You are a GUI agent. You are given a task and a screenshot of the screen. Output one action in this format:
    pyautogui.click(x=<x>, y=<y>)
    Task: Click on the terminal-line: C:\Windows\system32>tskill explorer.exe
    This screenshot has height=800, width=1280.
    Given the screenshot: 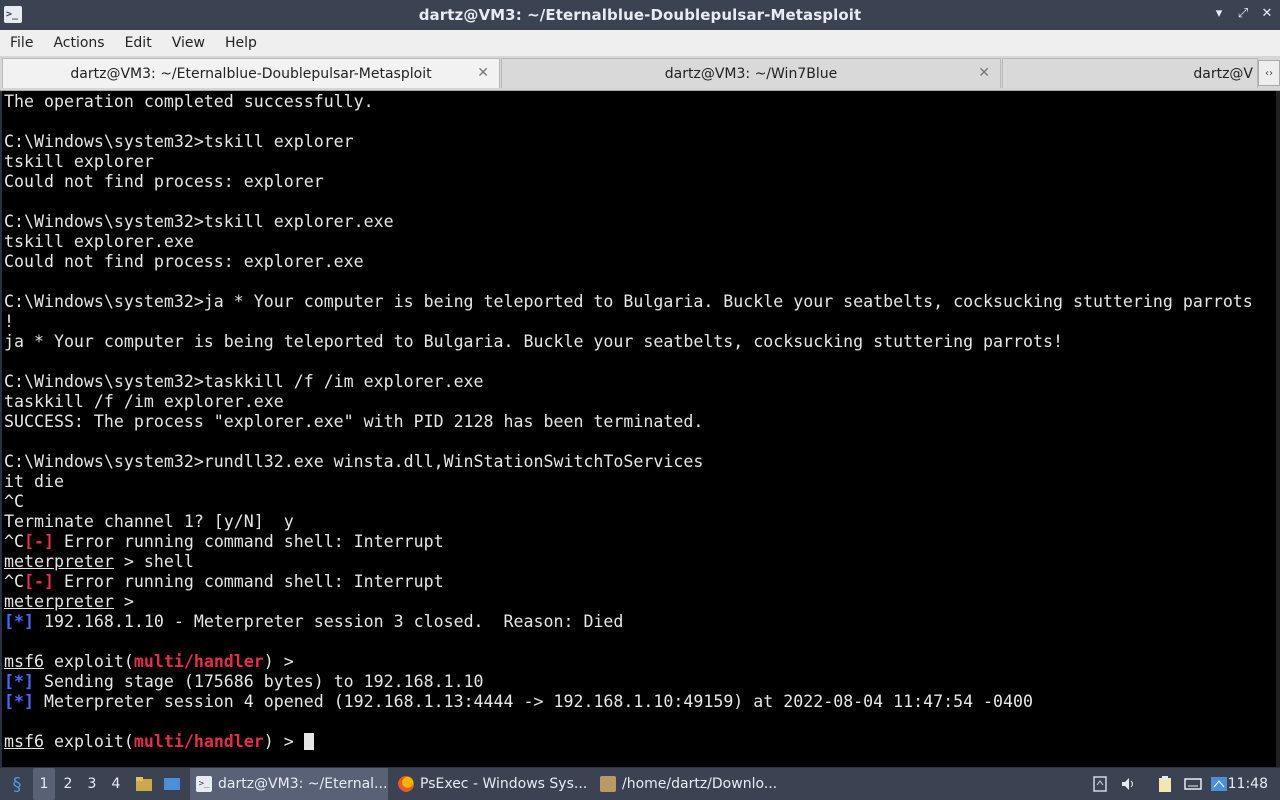 What is the action you would take?
    pyautogui.click(x=628, y=222)
    